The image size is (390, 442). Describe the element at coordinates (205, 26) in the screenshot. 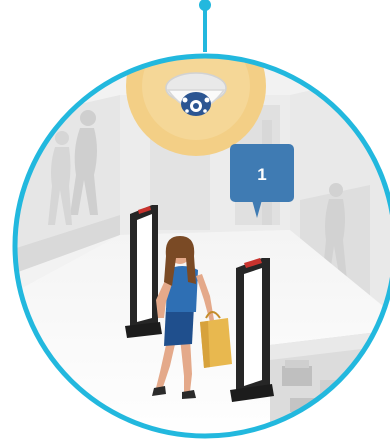

I see `connector-line` at that location.